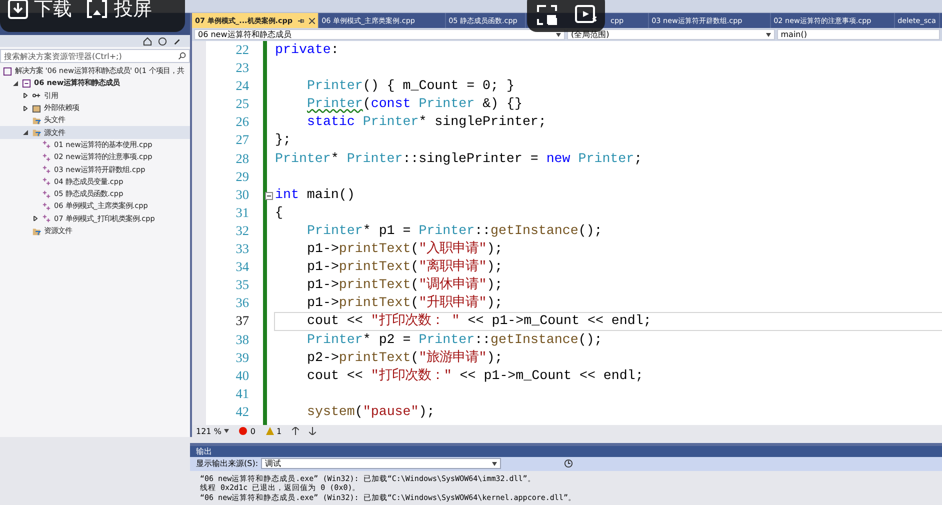 The height and width of the screenshot is (505, 942). I want to click on line-number: 27, so click(242, 140).